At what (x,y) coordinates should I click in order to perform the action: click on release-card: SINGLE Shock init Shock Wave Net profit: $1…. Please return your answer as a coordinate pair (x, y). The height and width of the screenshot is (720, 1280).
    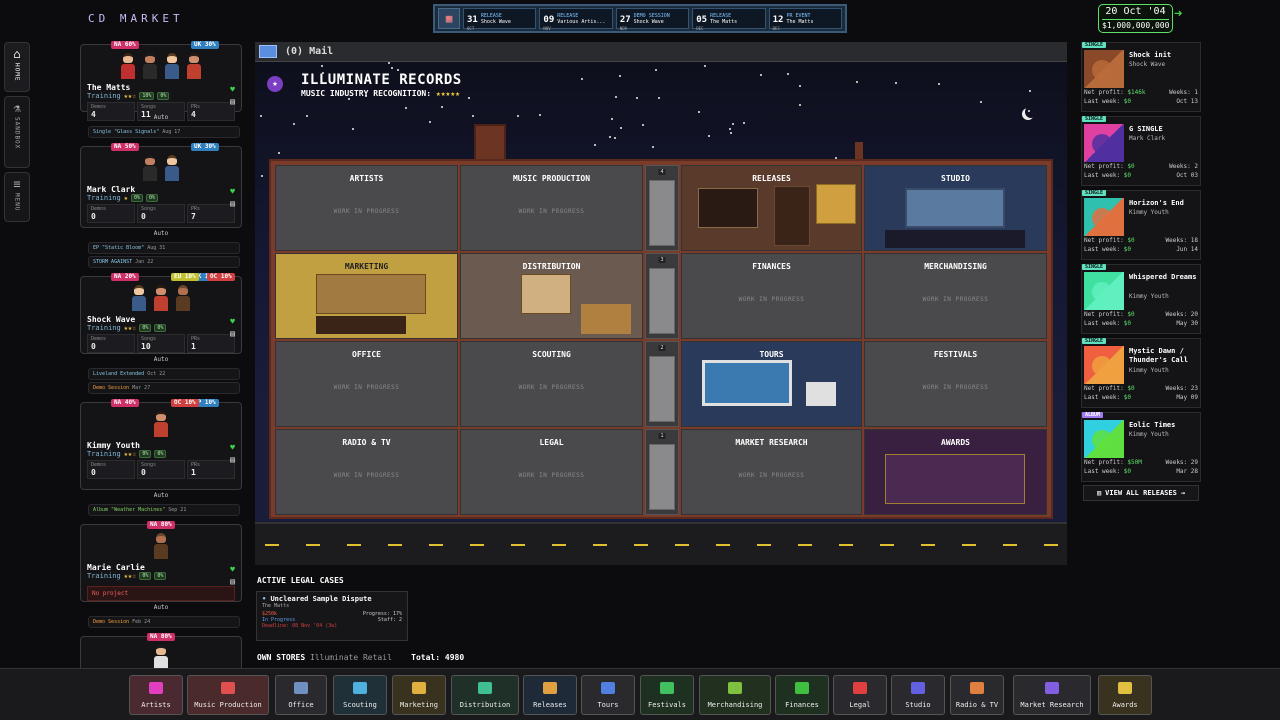
    Looking at the image, I should click on (1141, 77).